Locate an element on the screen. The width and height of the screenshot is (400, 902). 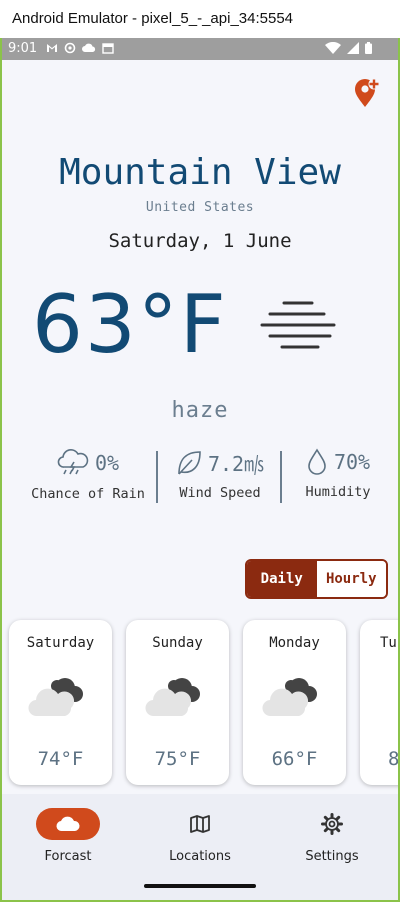
daily-toggle-button: Daily is located at coordinates (282, 579).